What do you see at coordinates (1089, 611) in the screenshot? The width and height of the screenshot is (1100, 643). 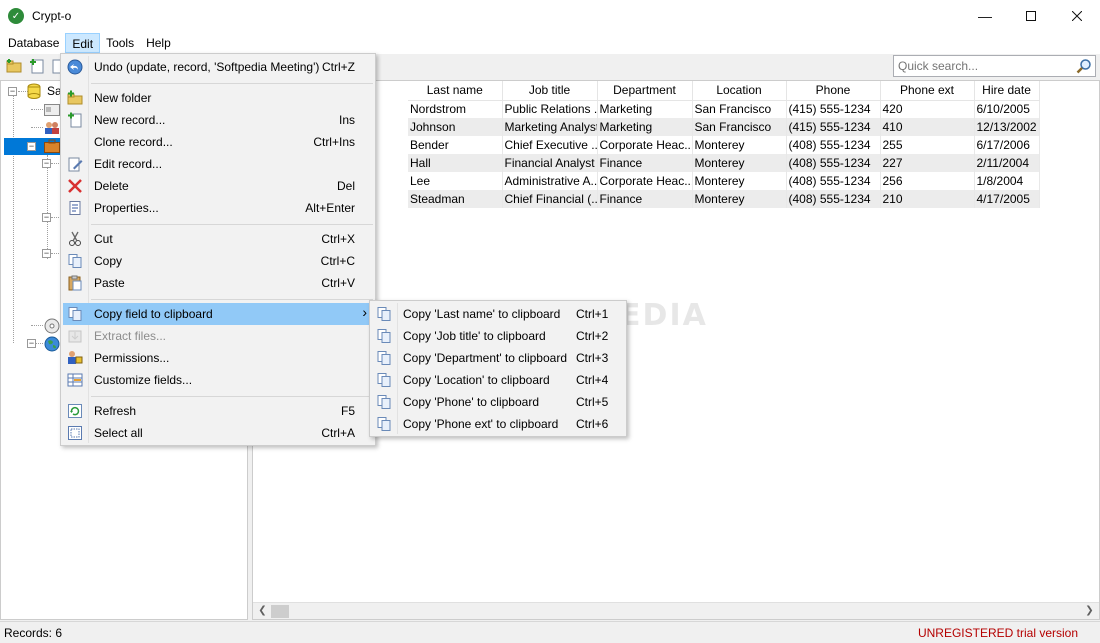 I see `scroll-right-icon: ❯` at bounding box center [1089, 611].